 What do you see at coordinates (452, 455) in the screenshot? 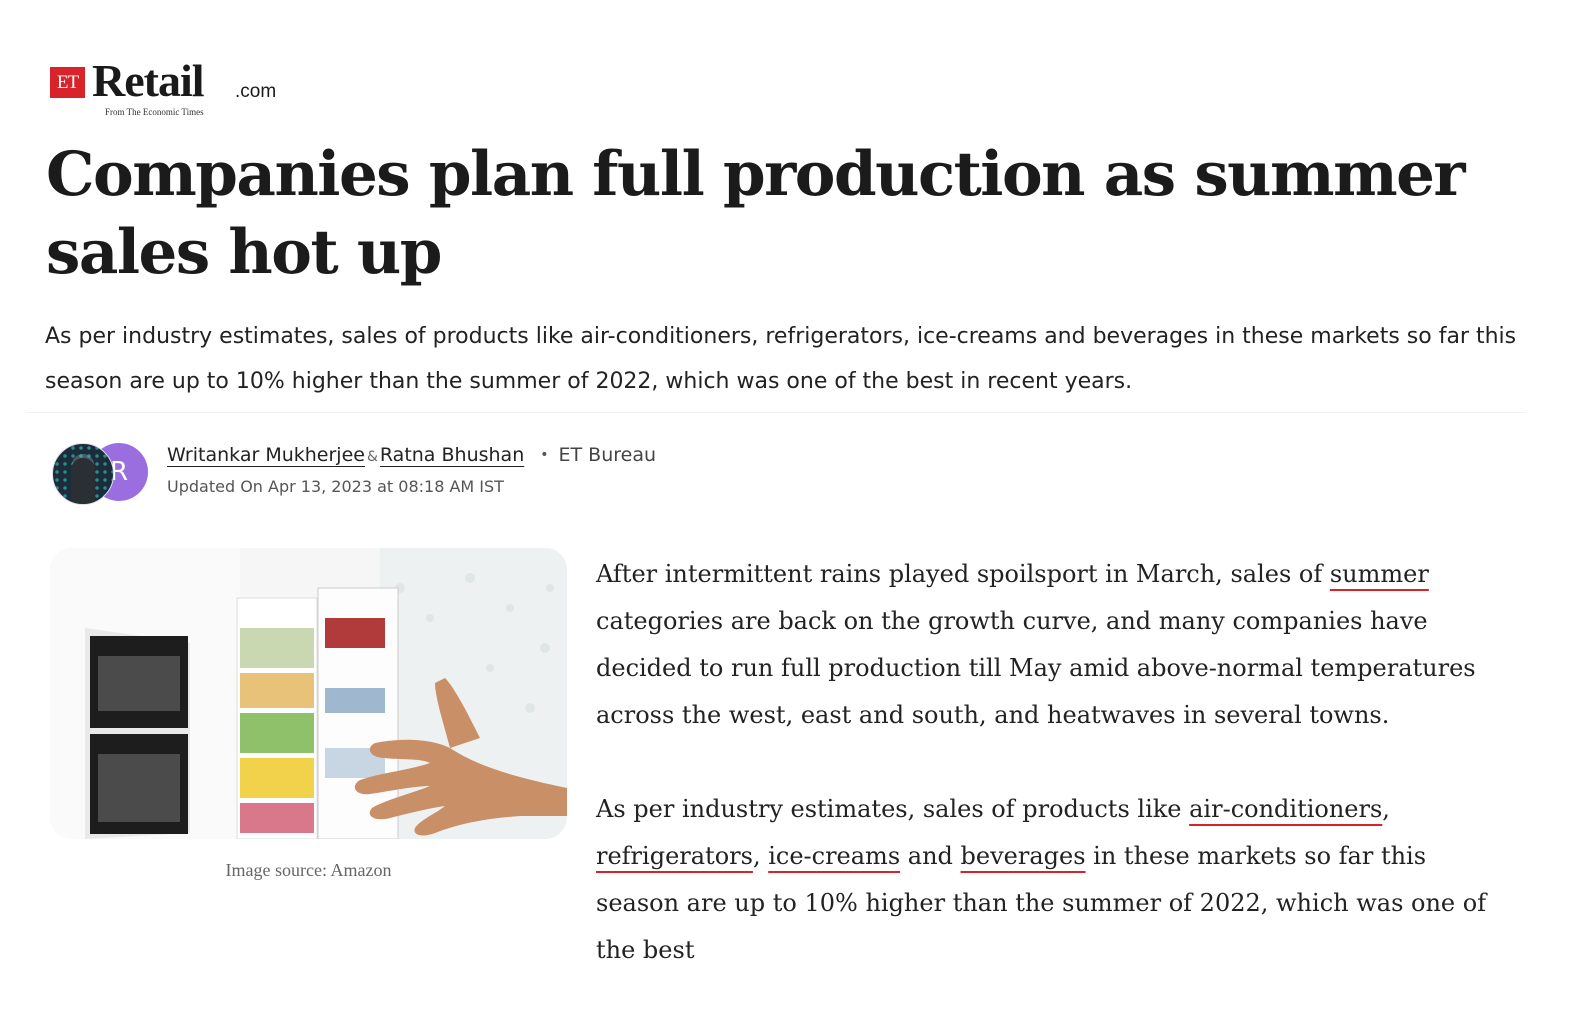
I see `author-link-ratna: Ratna Bhushan` at bounding box center [452, 455].